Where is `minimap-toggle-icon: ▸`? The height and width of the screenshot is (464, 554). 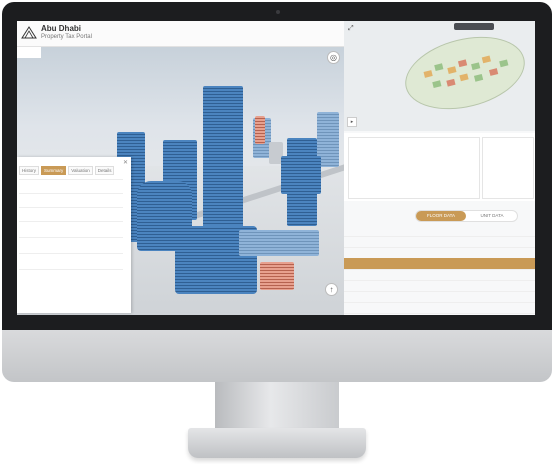
minimap-toggle-icon: ▸ is located at coordinates (352, 122).